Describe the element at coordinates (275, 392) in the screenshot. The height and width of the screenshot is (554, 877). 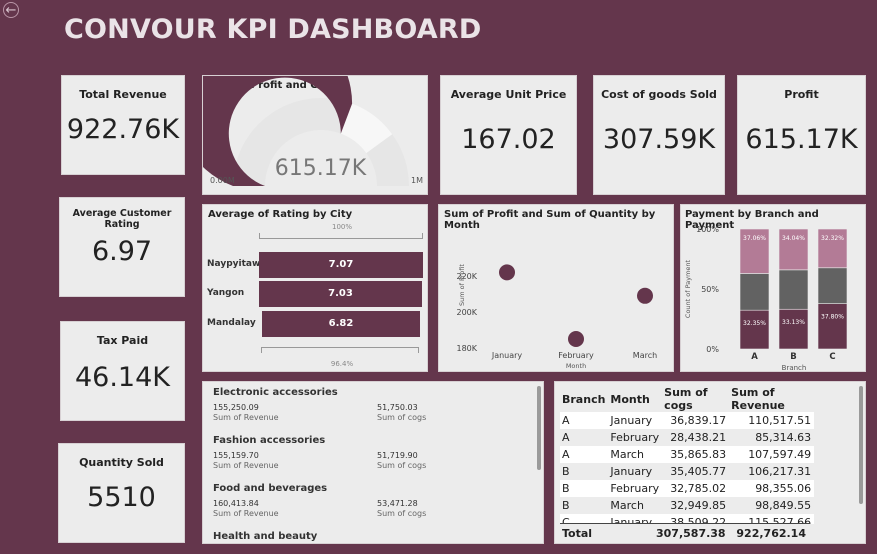
I see `category-name: Electronic accessories` at that location.